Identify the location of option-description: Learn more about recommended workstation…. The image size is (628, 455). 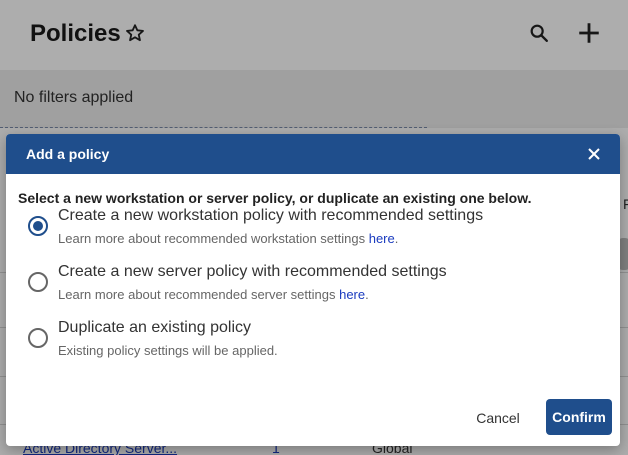
(270, 238).